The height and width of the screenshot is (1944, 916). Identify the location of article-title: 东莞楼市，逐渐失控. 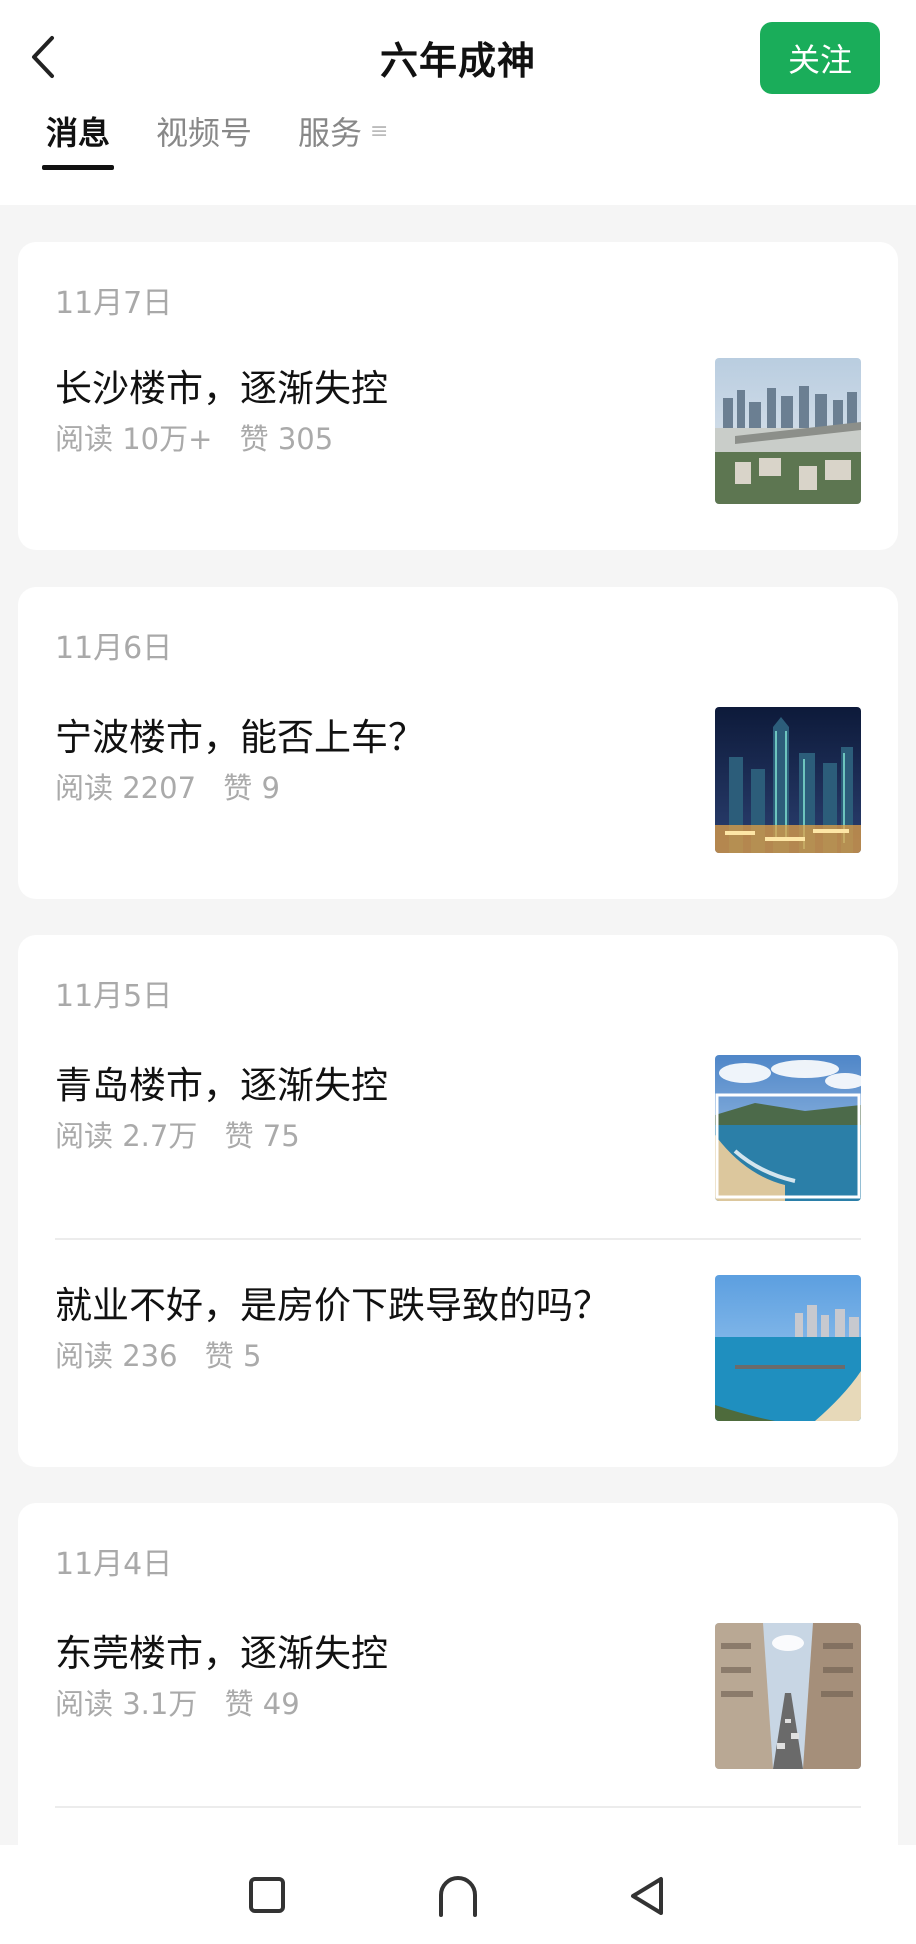
(221, 1653).